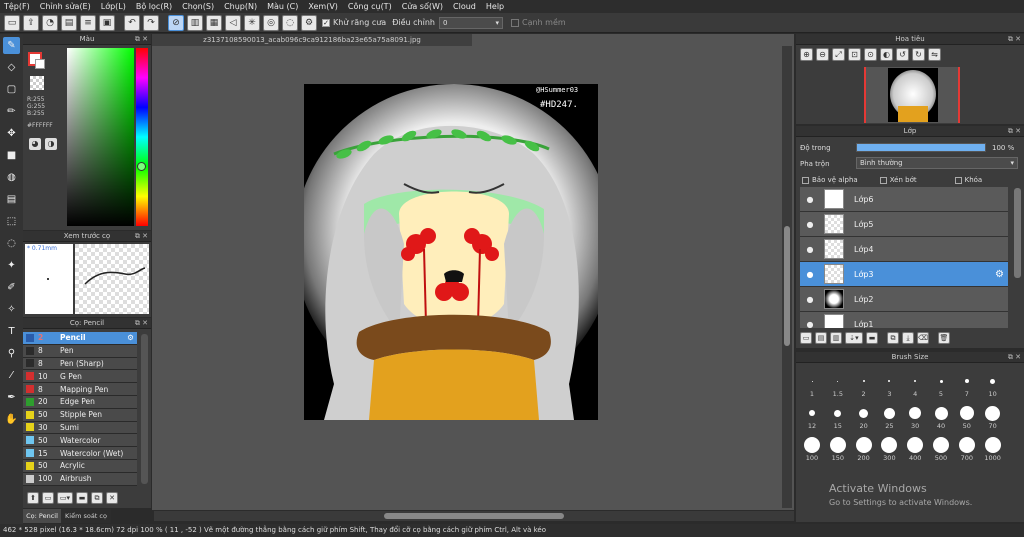 The height and width of the screenshot is (537, 1024). What do you see at coordinates (154, 6) in the screenshot?
I see `menu-item-3: Bộ lọc(R)` at bounding box center [154, 6].